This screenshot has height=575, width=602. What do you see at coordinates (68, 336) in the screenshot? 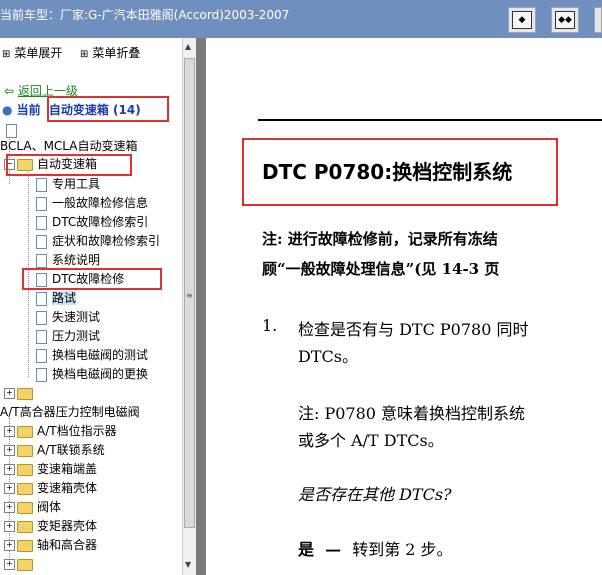
I see `tree-item: 压力测试` at bounding box center [68, 336].